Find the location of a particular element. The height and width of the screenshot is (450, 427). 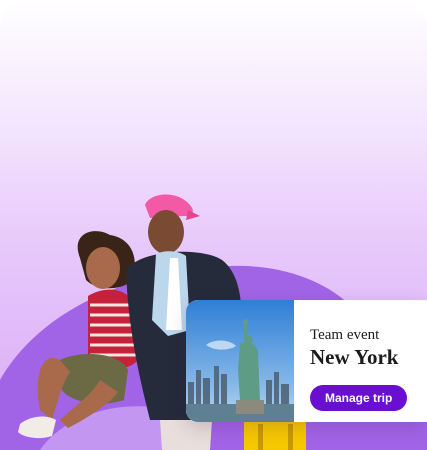

manage-trip-button: Manage trip is located at coordinates (359, 398).